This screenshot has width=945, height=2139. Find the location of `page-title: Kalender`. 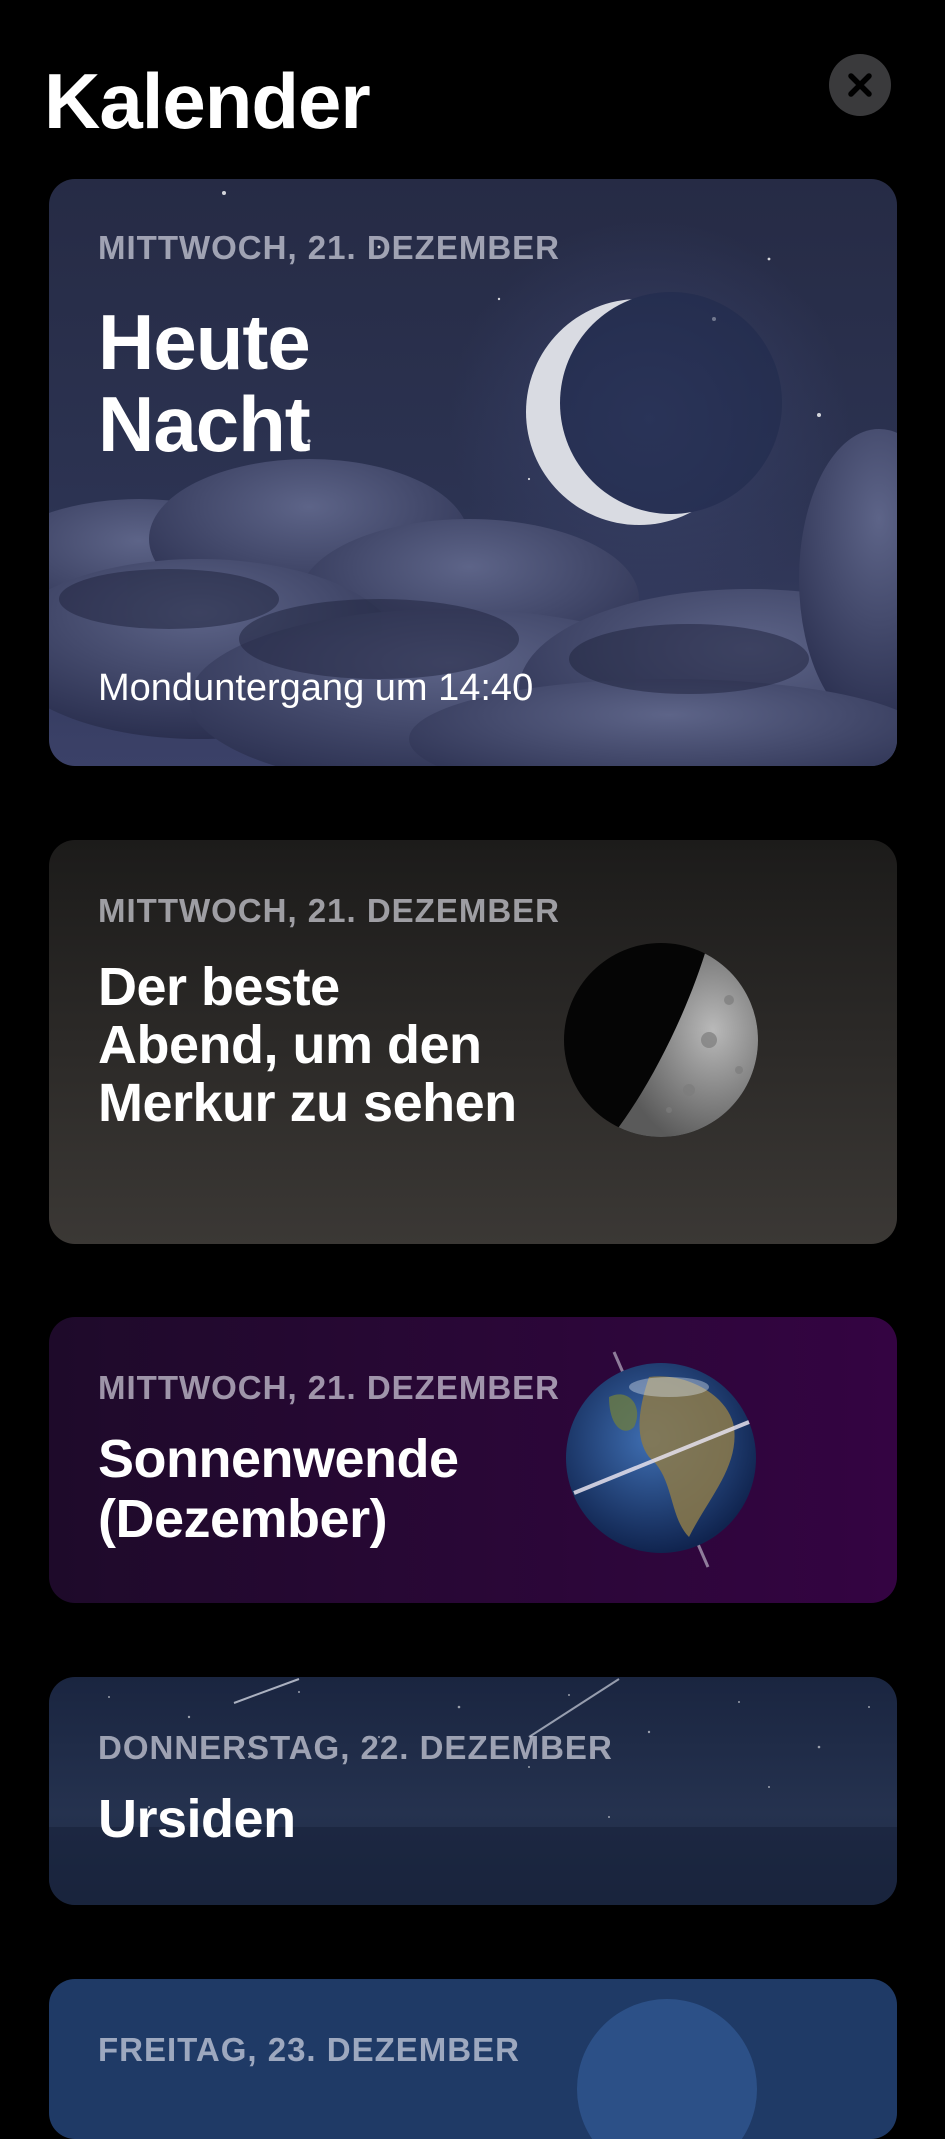

page-title: Kalender is located at coordinates (207, 101).